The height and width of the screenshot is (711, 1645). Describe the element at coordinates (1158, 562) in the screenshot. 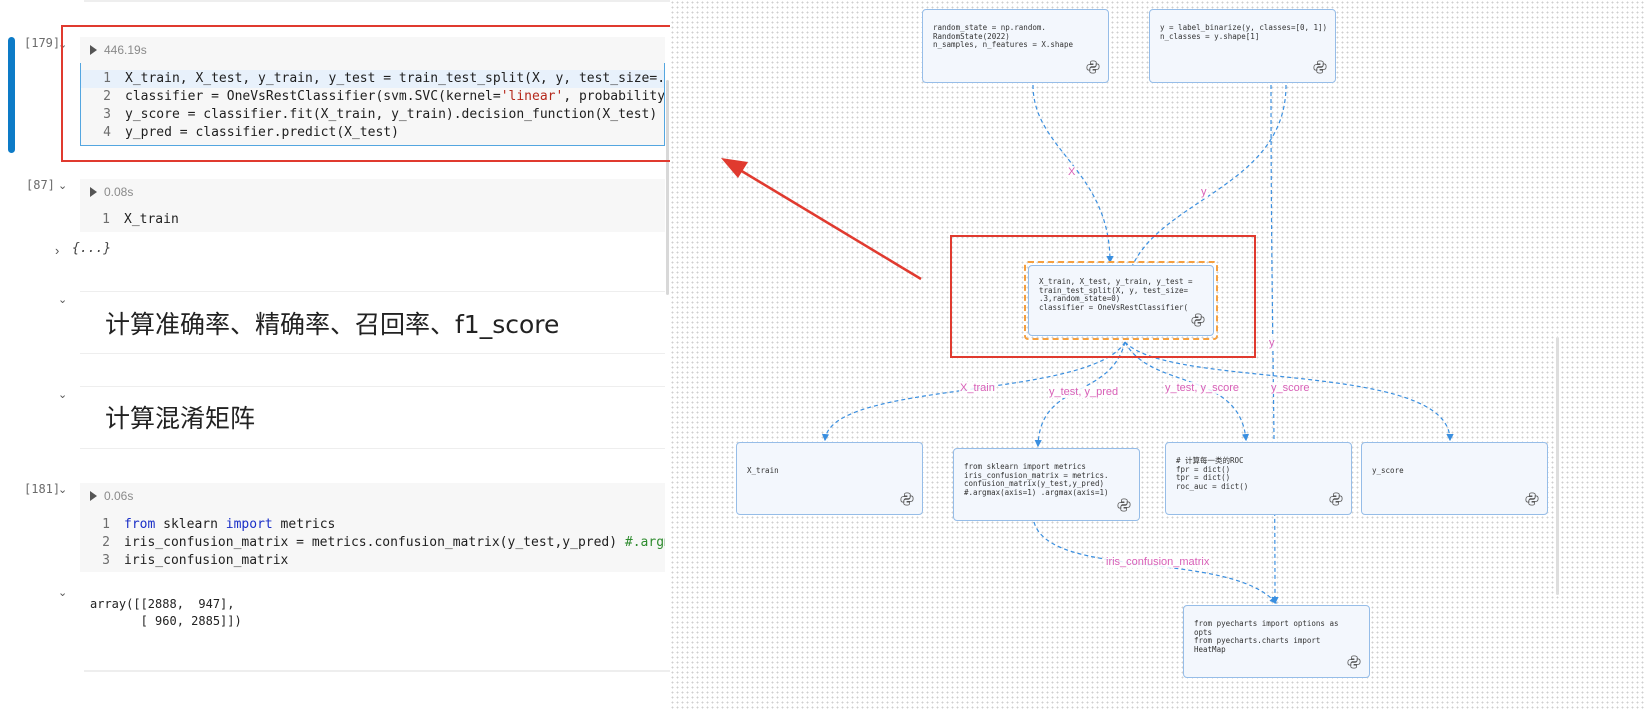

I see `edge-label: iris_confusion_matrix` at that location.